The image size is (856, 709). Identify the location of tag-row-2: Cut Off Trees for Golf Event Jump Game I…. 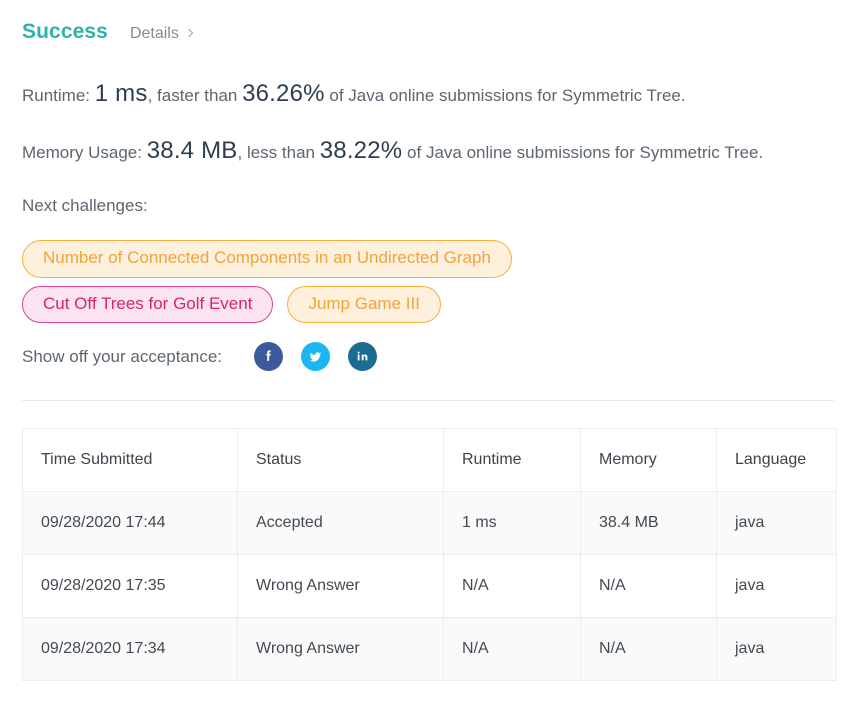
(231, 304).